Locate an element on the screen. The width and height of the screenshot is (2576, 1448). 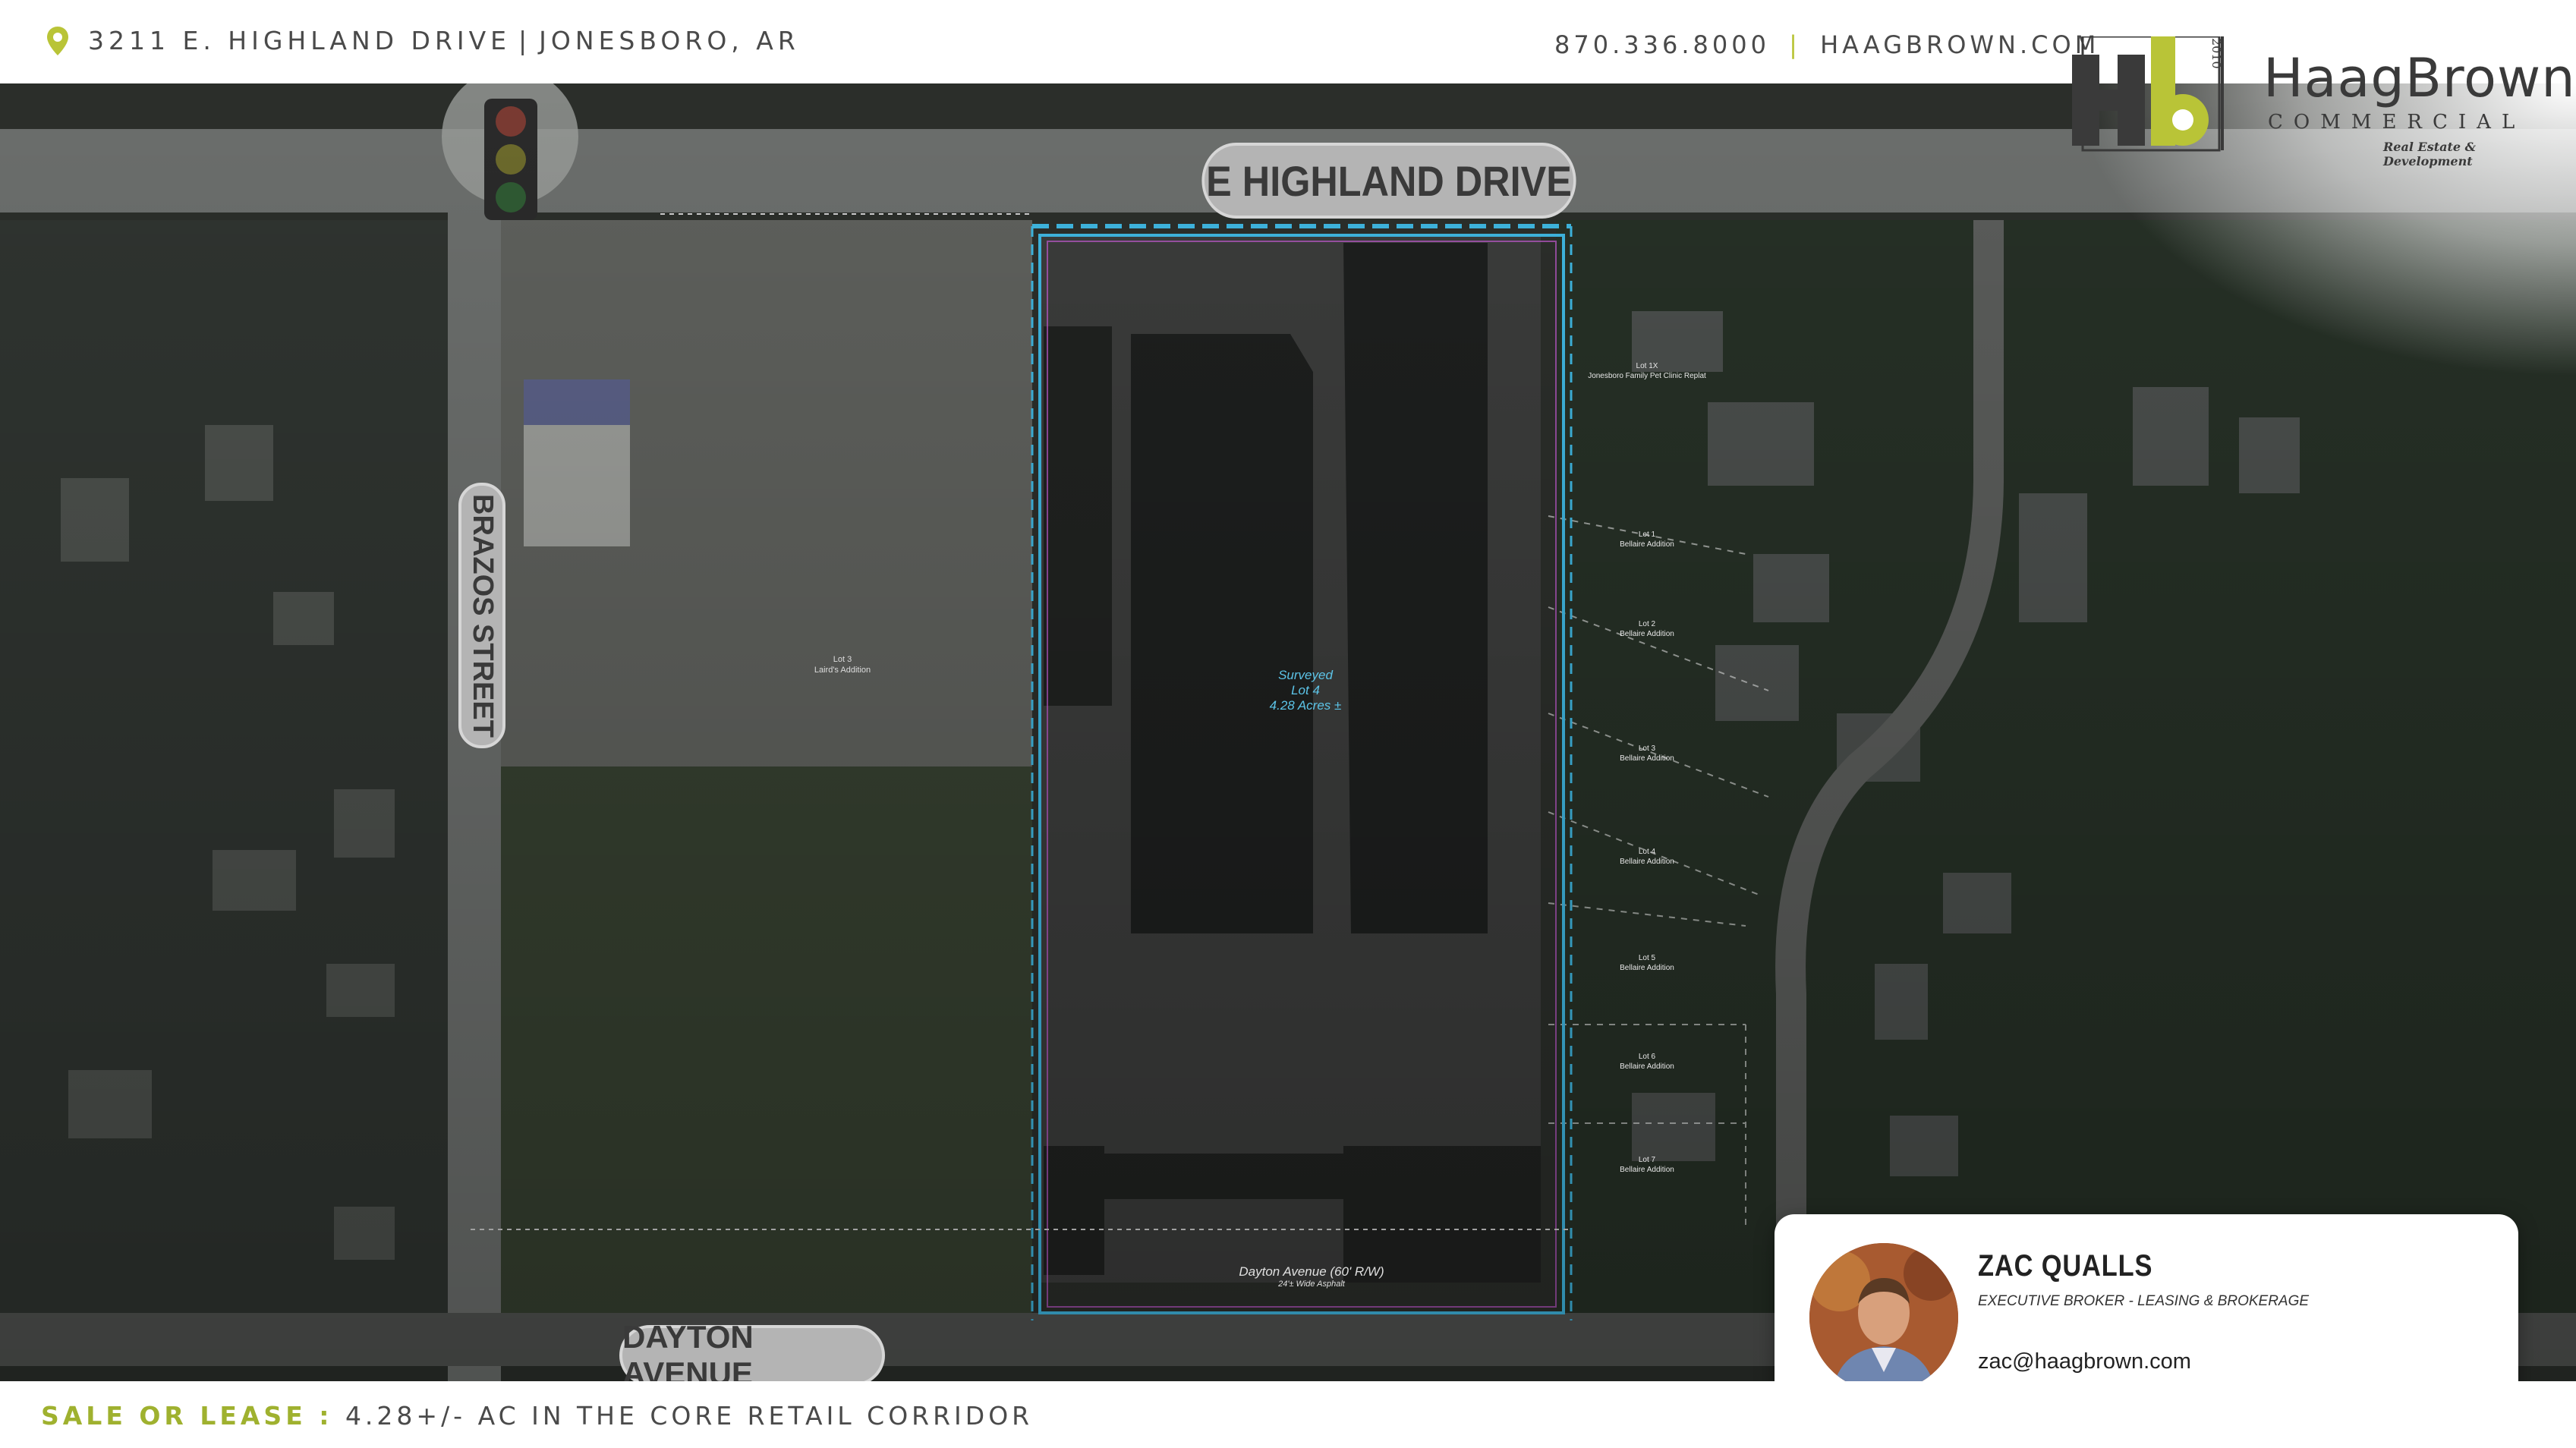
street-label-brazos-text: BRAZOS STREET is located at coordinates (482, 615).